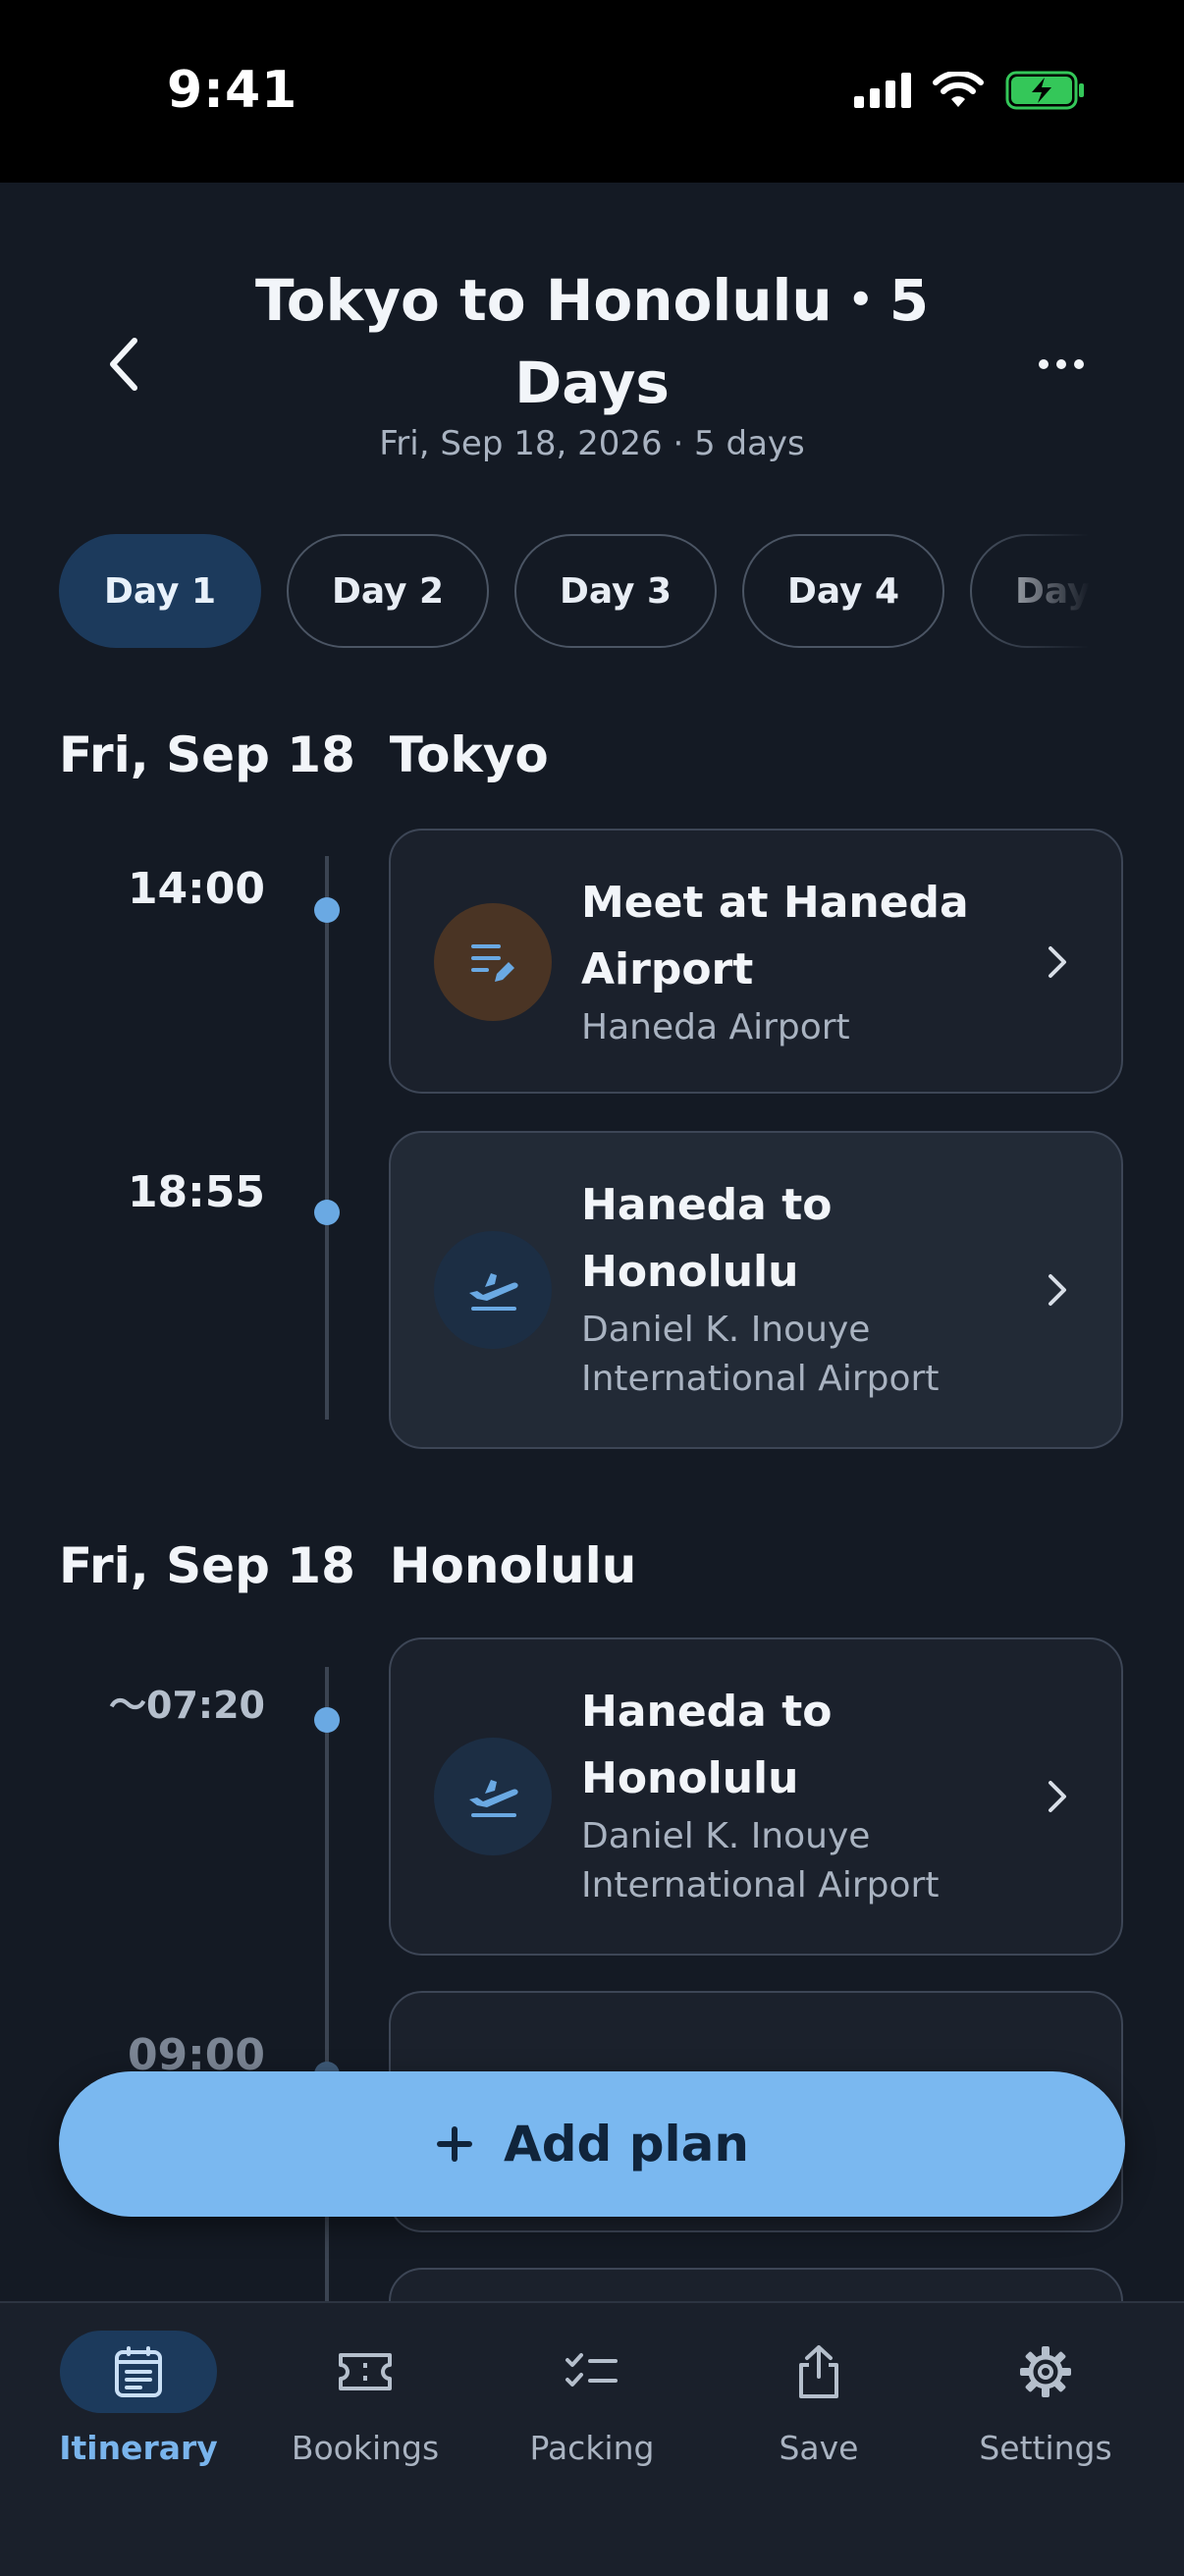  I want to click on plan-card-meet-haneda: Meet at Haneda Airport Haneda Airport, so click(756, 961).